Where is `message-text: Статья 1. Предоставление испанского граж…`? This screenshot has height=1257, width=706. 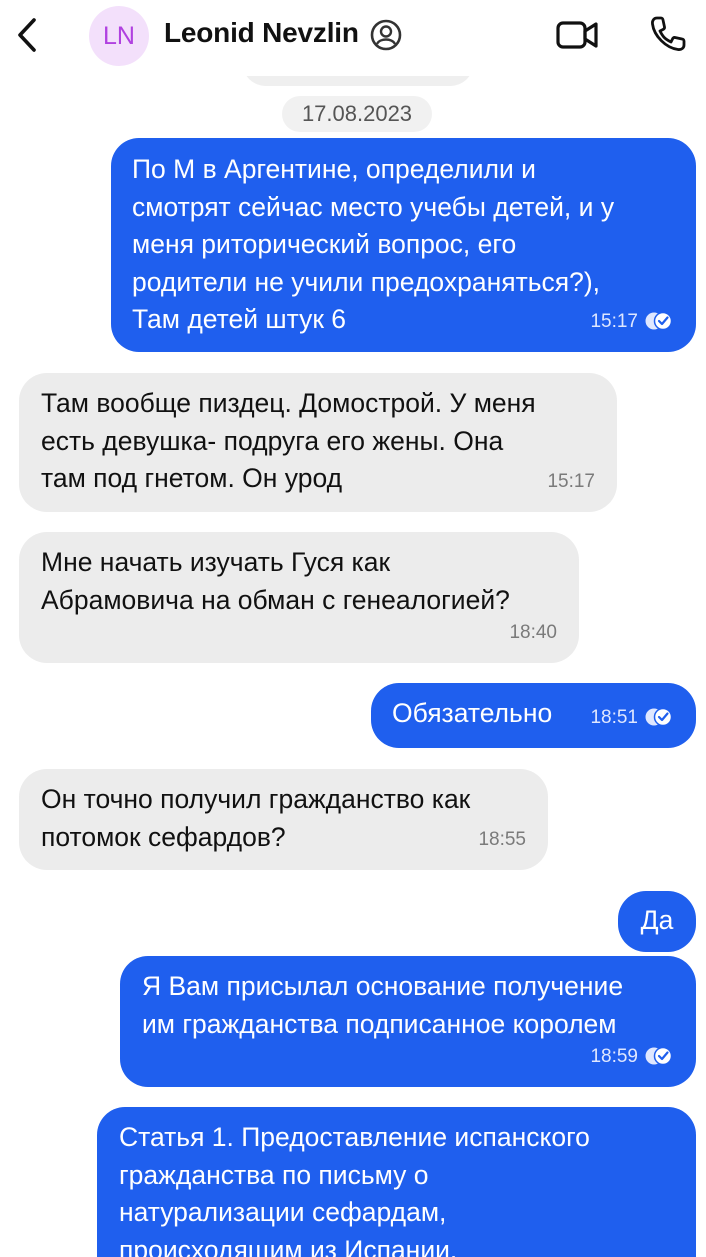
message-text: Статья 1. Предоставление испанского граж… is located at coordinates (354, 1189).